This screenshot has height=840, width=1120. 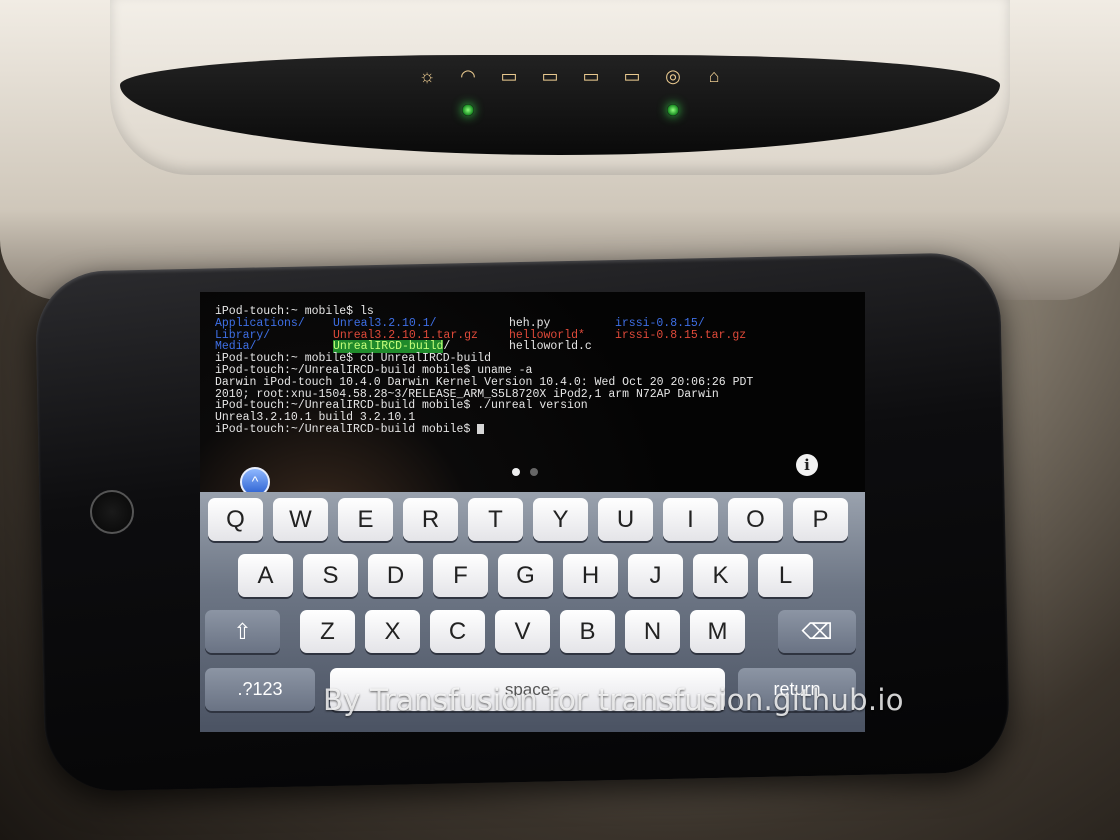 What do you see at coordinates (535, 430) in the screenshot?
I see `terminal-input-line: iPod-touch:~/UnrealIRCD-build mobile$` at bounding box center [535, 430].